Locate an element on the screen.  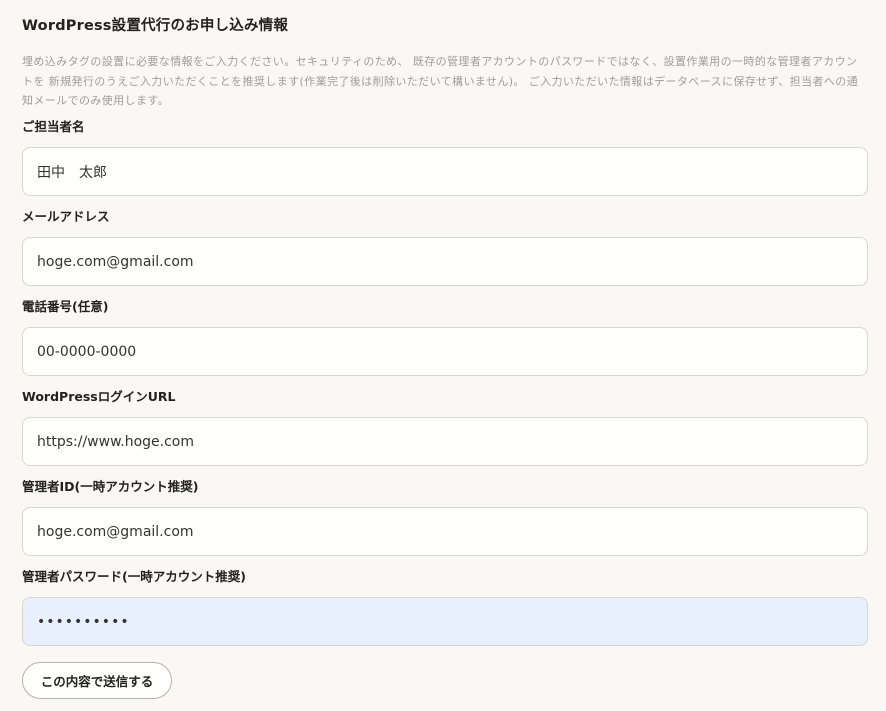
admin-password-input is located at coordinates (445, 621).